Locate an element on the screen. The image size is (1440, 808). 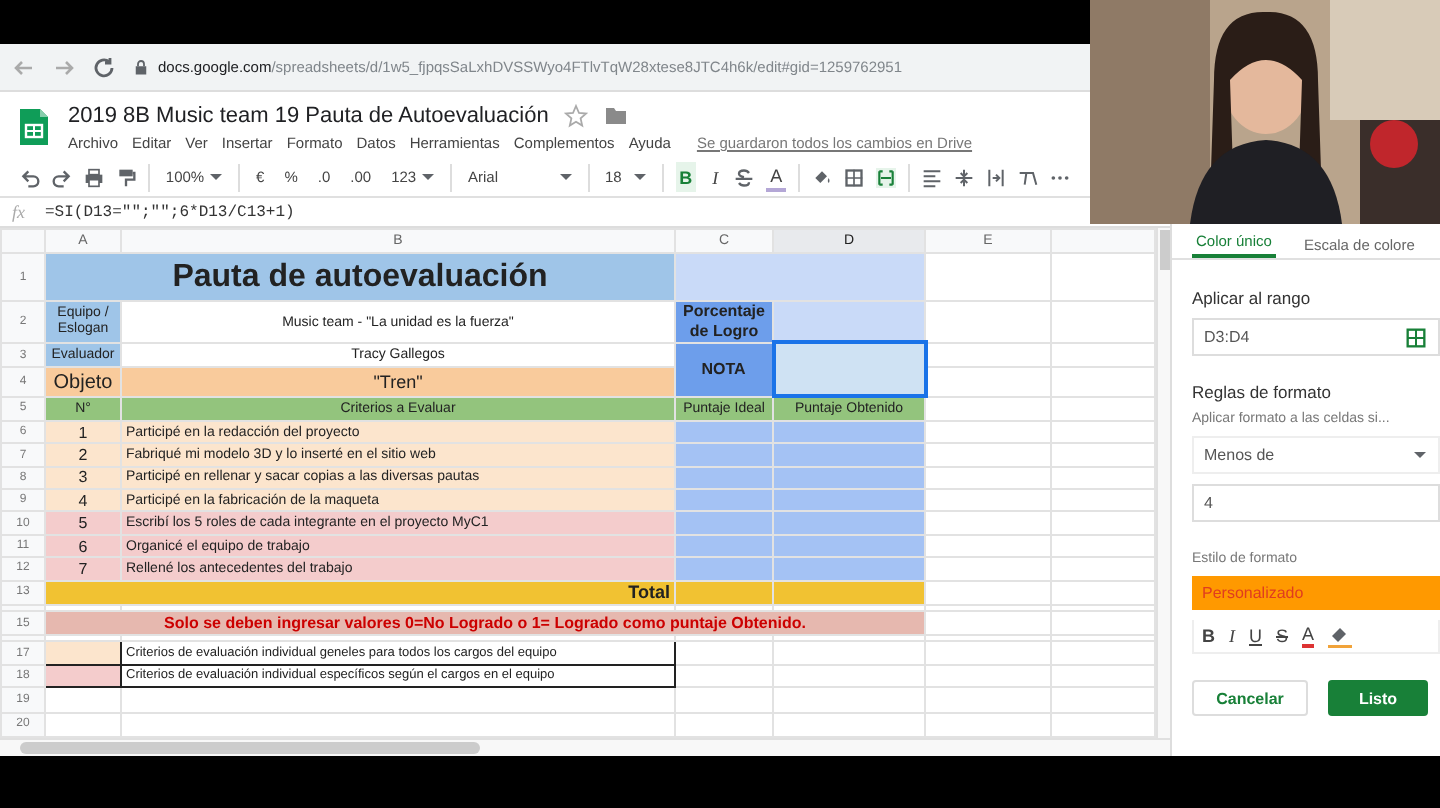
reload-icon is located at coordinates (104, 67).